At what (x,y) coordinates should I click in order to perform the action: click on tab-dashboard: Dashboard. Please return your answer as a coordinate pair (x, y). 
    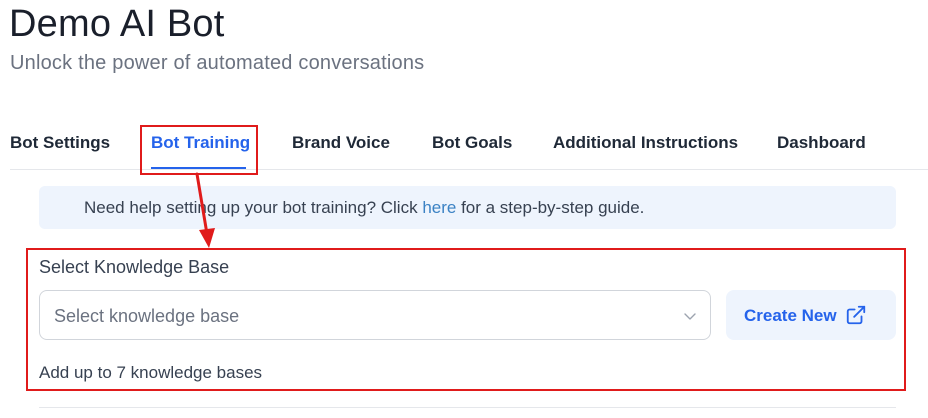
    Looking at the image, I should click on (821, 143).